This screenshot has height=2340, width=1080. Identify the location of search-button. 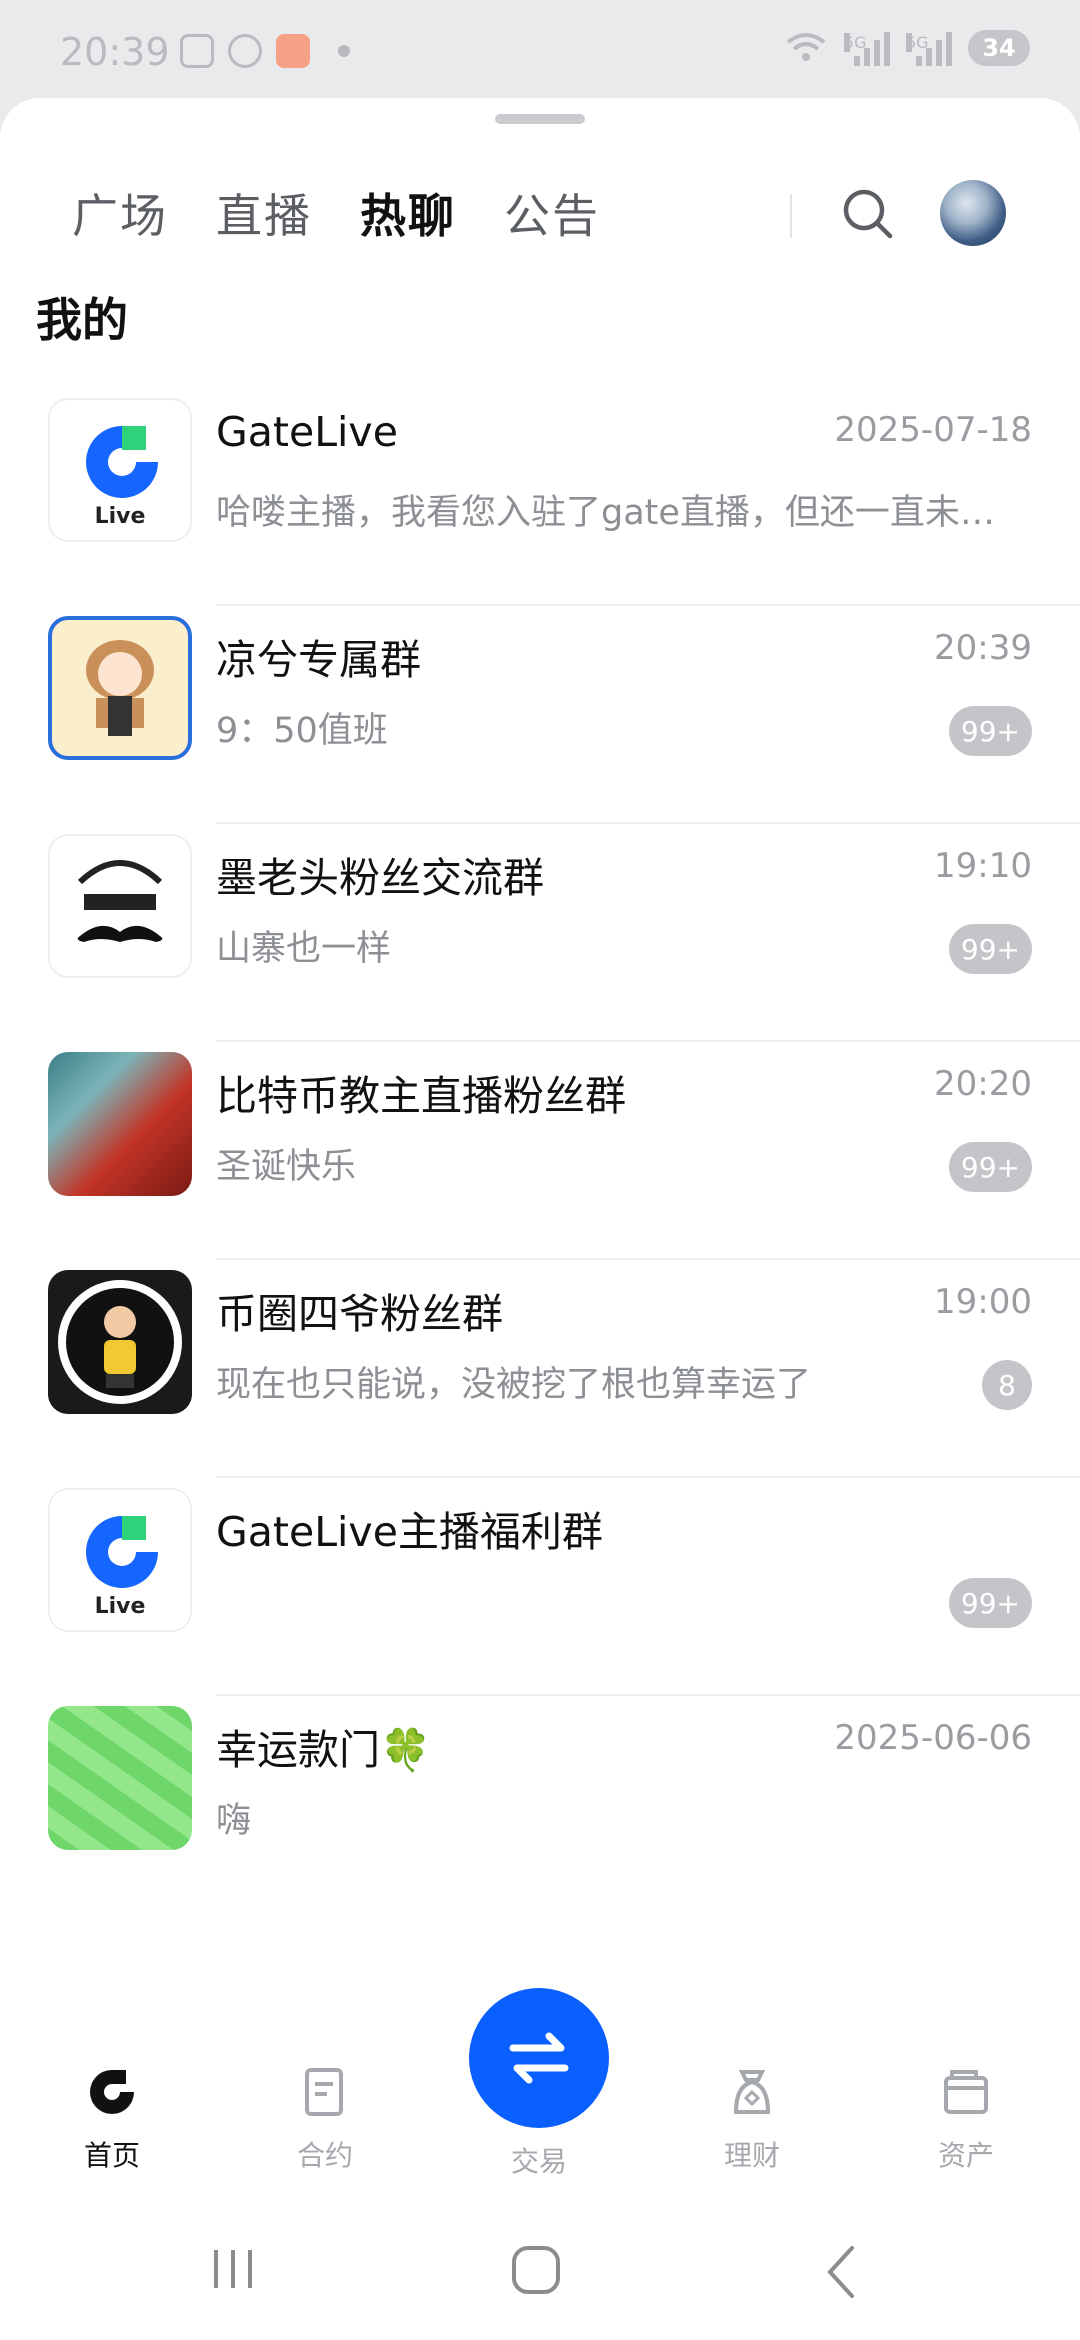
(868, 214).